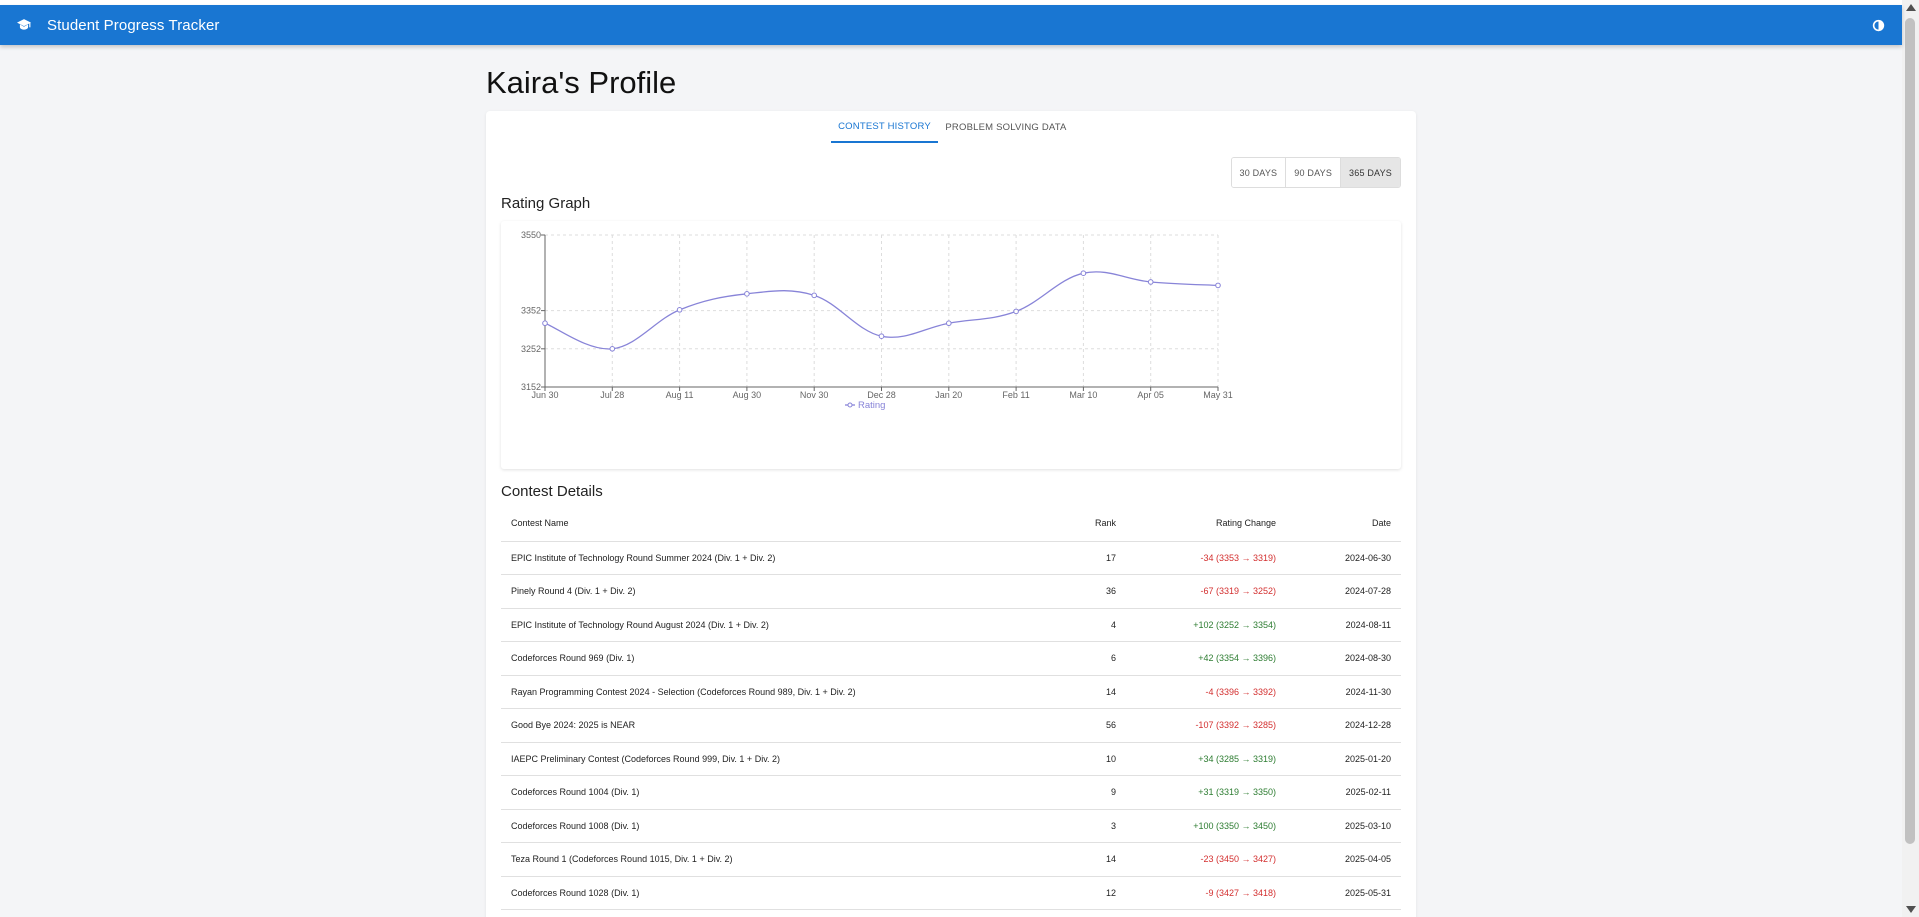  I want to click on legend-label: Rating, so click(871, 405).